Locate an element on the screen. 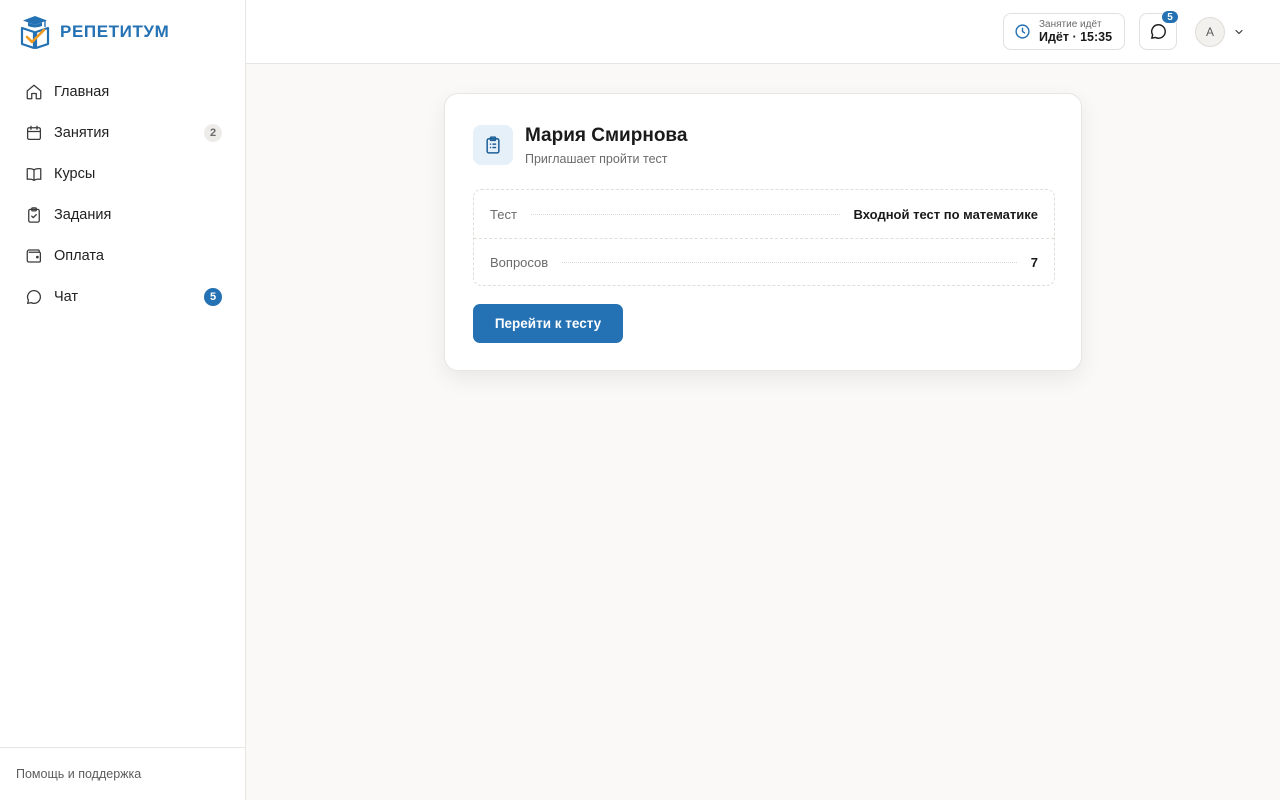  home-icon is located at coordinates (34, 92).